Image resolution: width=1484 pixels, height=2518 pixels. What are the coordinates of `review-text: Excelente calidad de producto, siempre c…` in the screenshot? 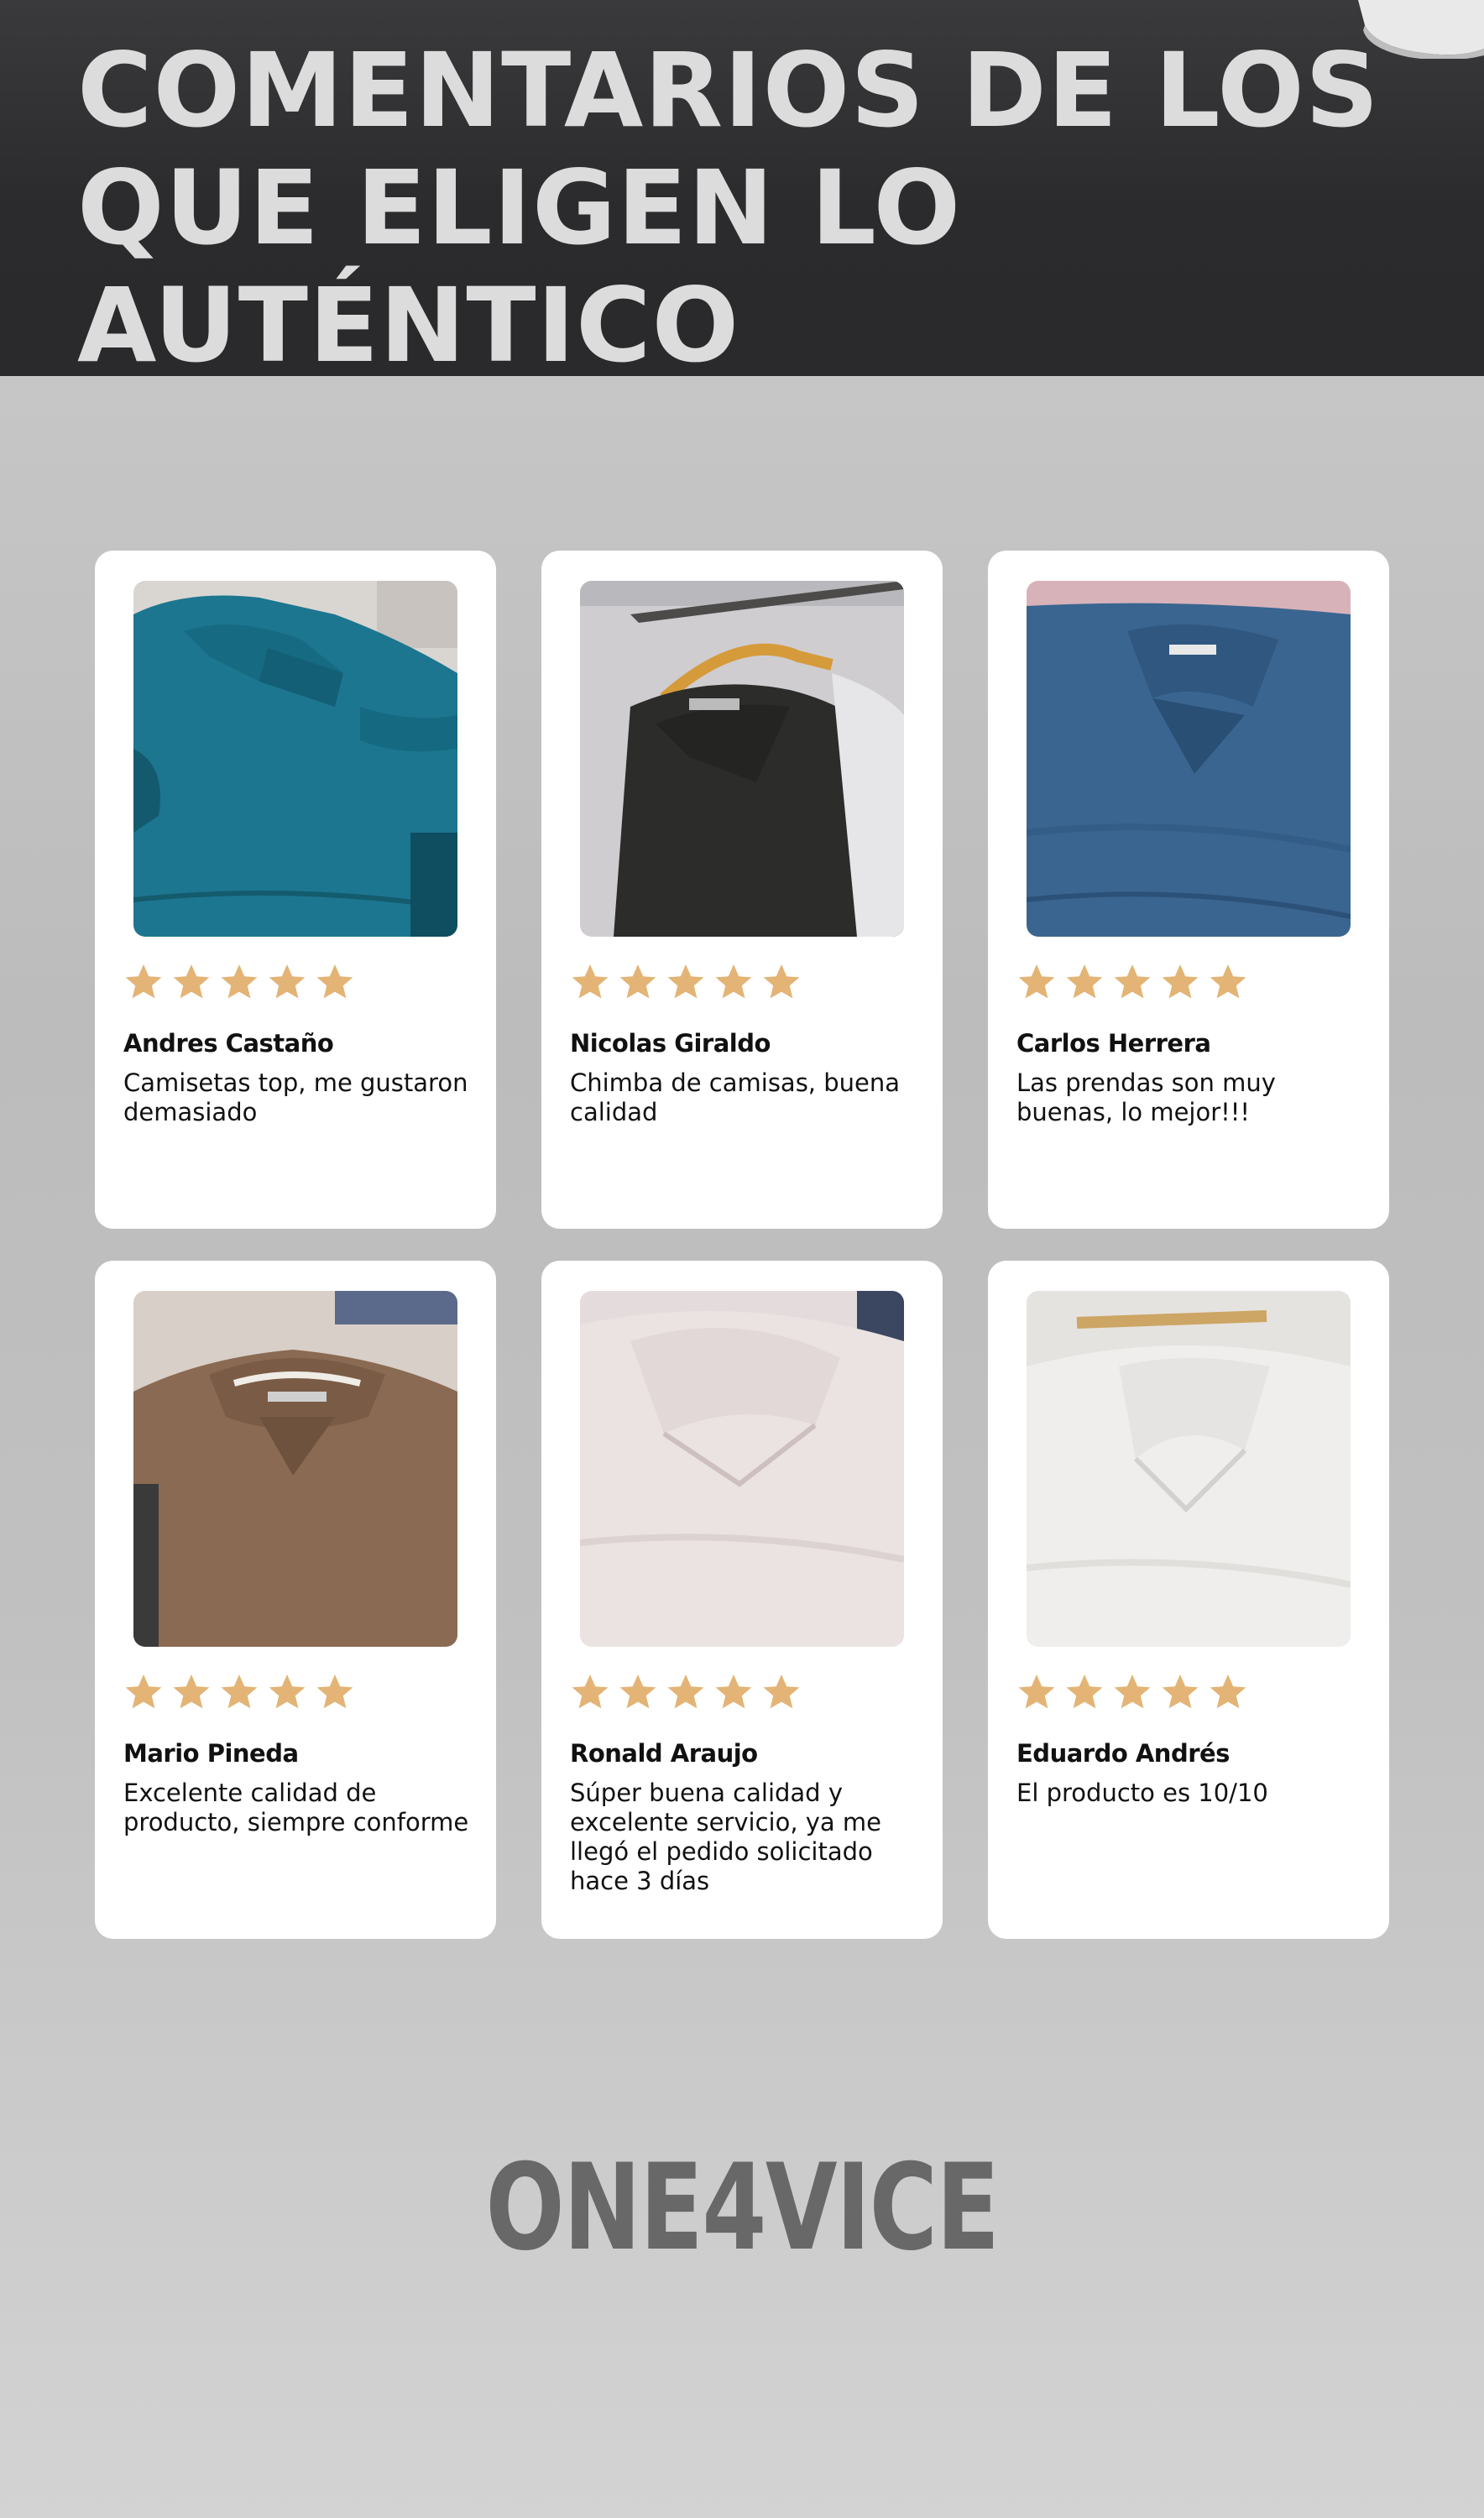 It's located at (296, 1807).